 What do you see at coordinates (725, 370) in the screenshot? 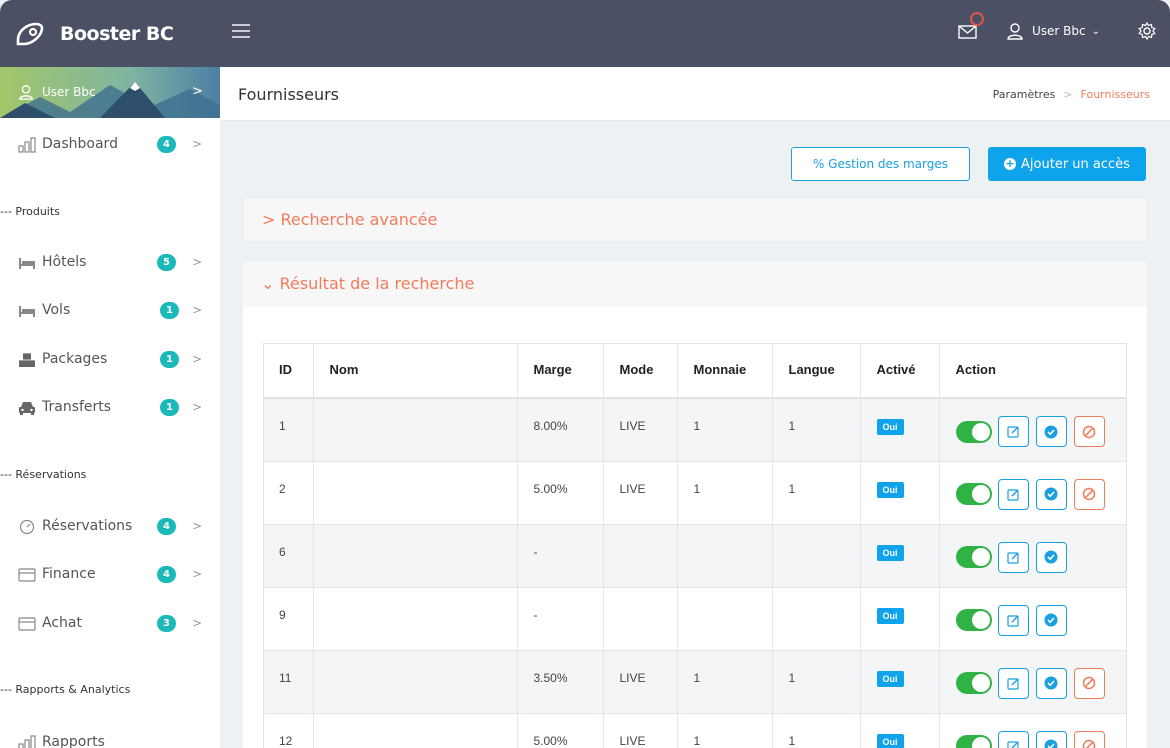
I see `column-header-monnaie: Monnaie` at bounding box center [725, 370].